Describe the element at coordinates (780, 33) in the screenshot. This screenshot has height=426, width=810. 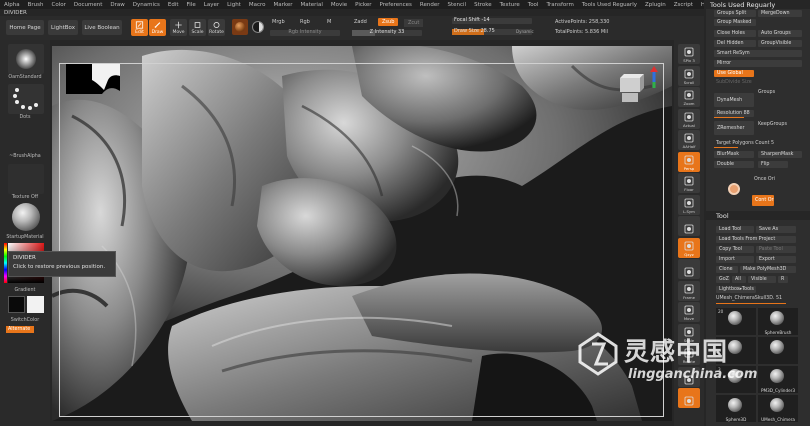
I see `auto-groups-button: Auto Groups` at that location.